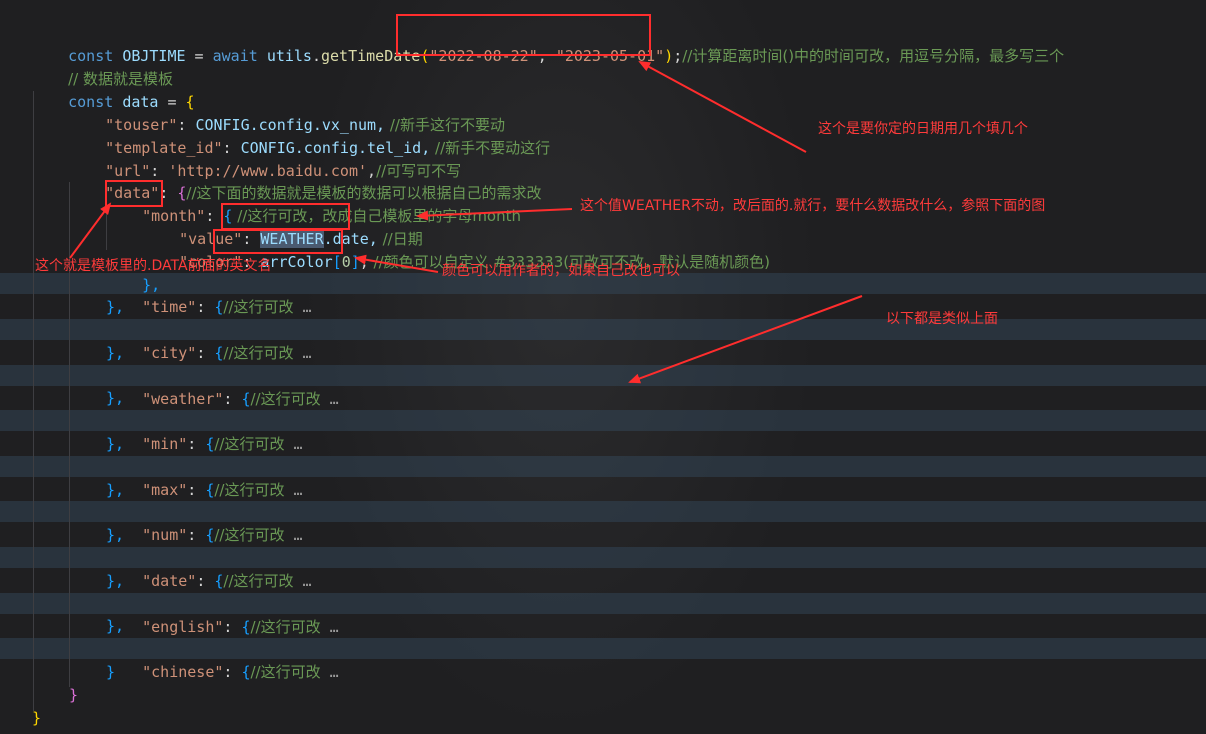 The width and height of the screenshot is (1206, 734). I want to click on arrow-to-month, so click(90, 230).